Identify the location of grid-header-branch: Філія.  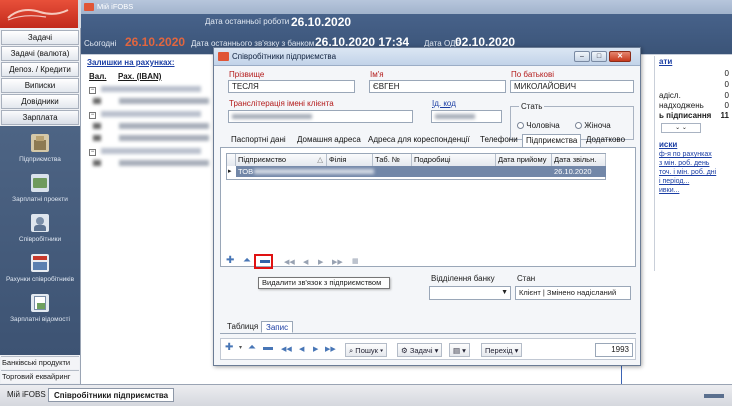
(350, 160).